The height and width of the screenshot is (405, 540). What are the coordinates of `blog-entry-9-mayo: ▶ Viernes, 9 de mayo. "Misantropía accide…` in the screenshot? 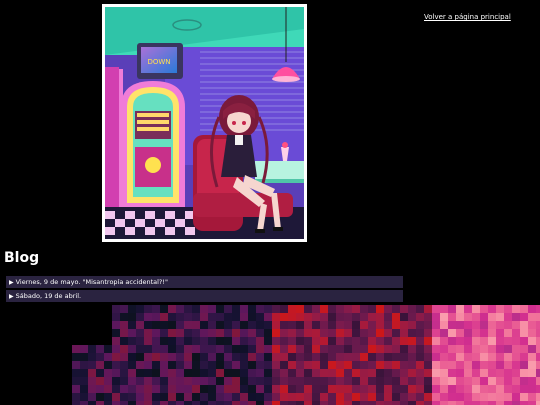 It's located at (204, 282).